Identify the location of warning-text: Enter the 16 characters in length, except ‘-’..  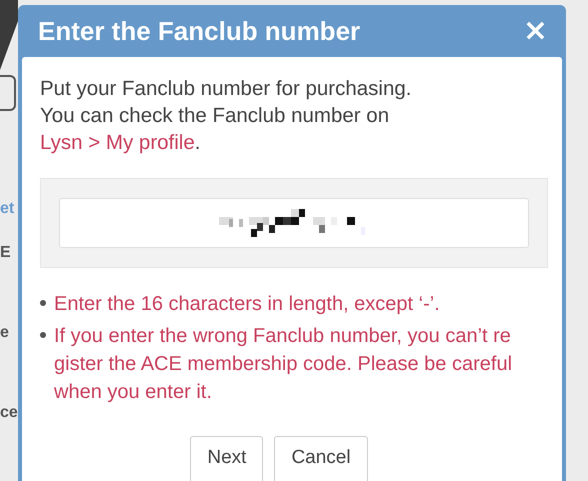
(247, 304).